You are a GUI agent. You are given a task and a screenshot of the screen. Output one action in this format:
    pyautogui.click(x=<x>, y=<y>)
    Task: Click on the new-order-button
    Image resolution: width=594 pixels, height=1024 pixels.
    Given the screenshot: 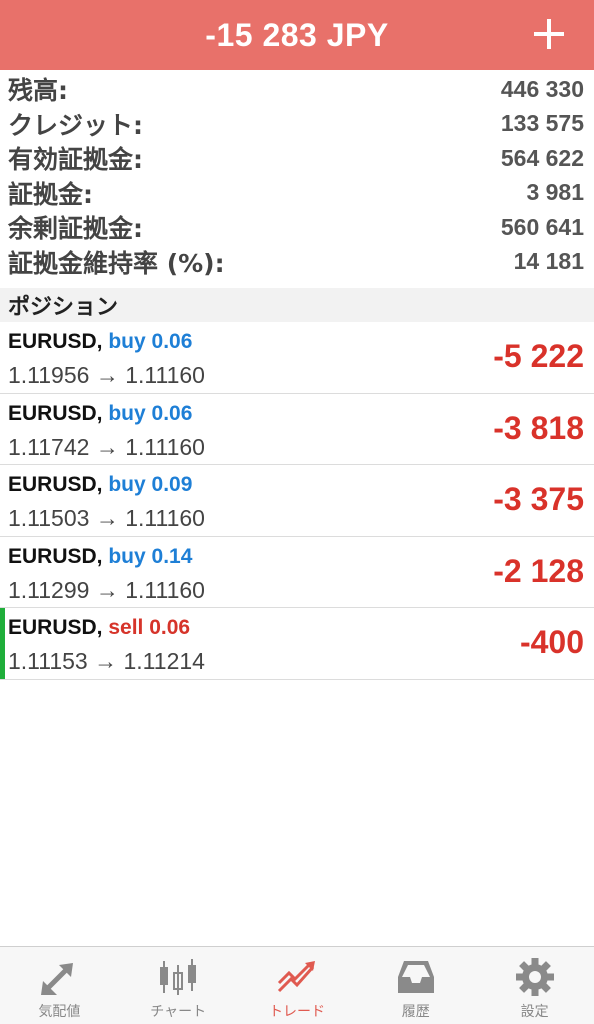 What is the action you would take?
    pyautogui.click(x=549, y=34)
    